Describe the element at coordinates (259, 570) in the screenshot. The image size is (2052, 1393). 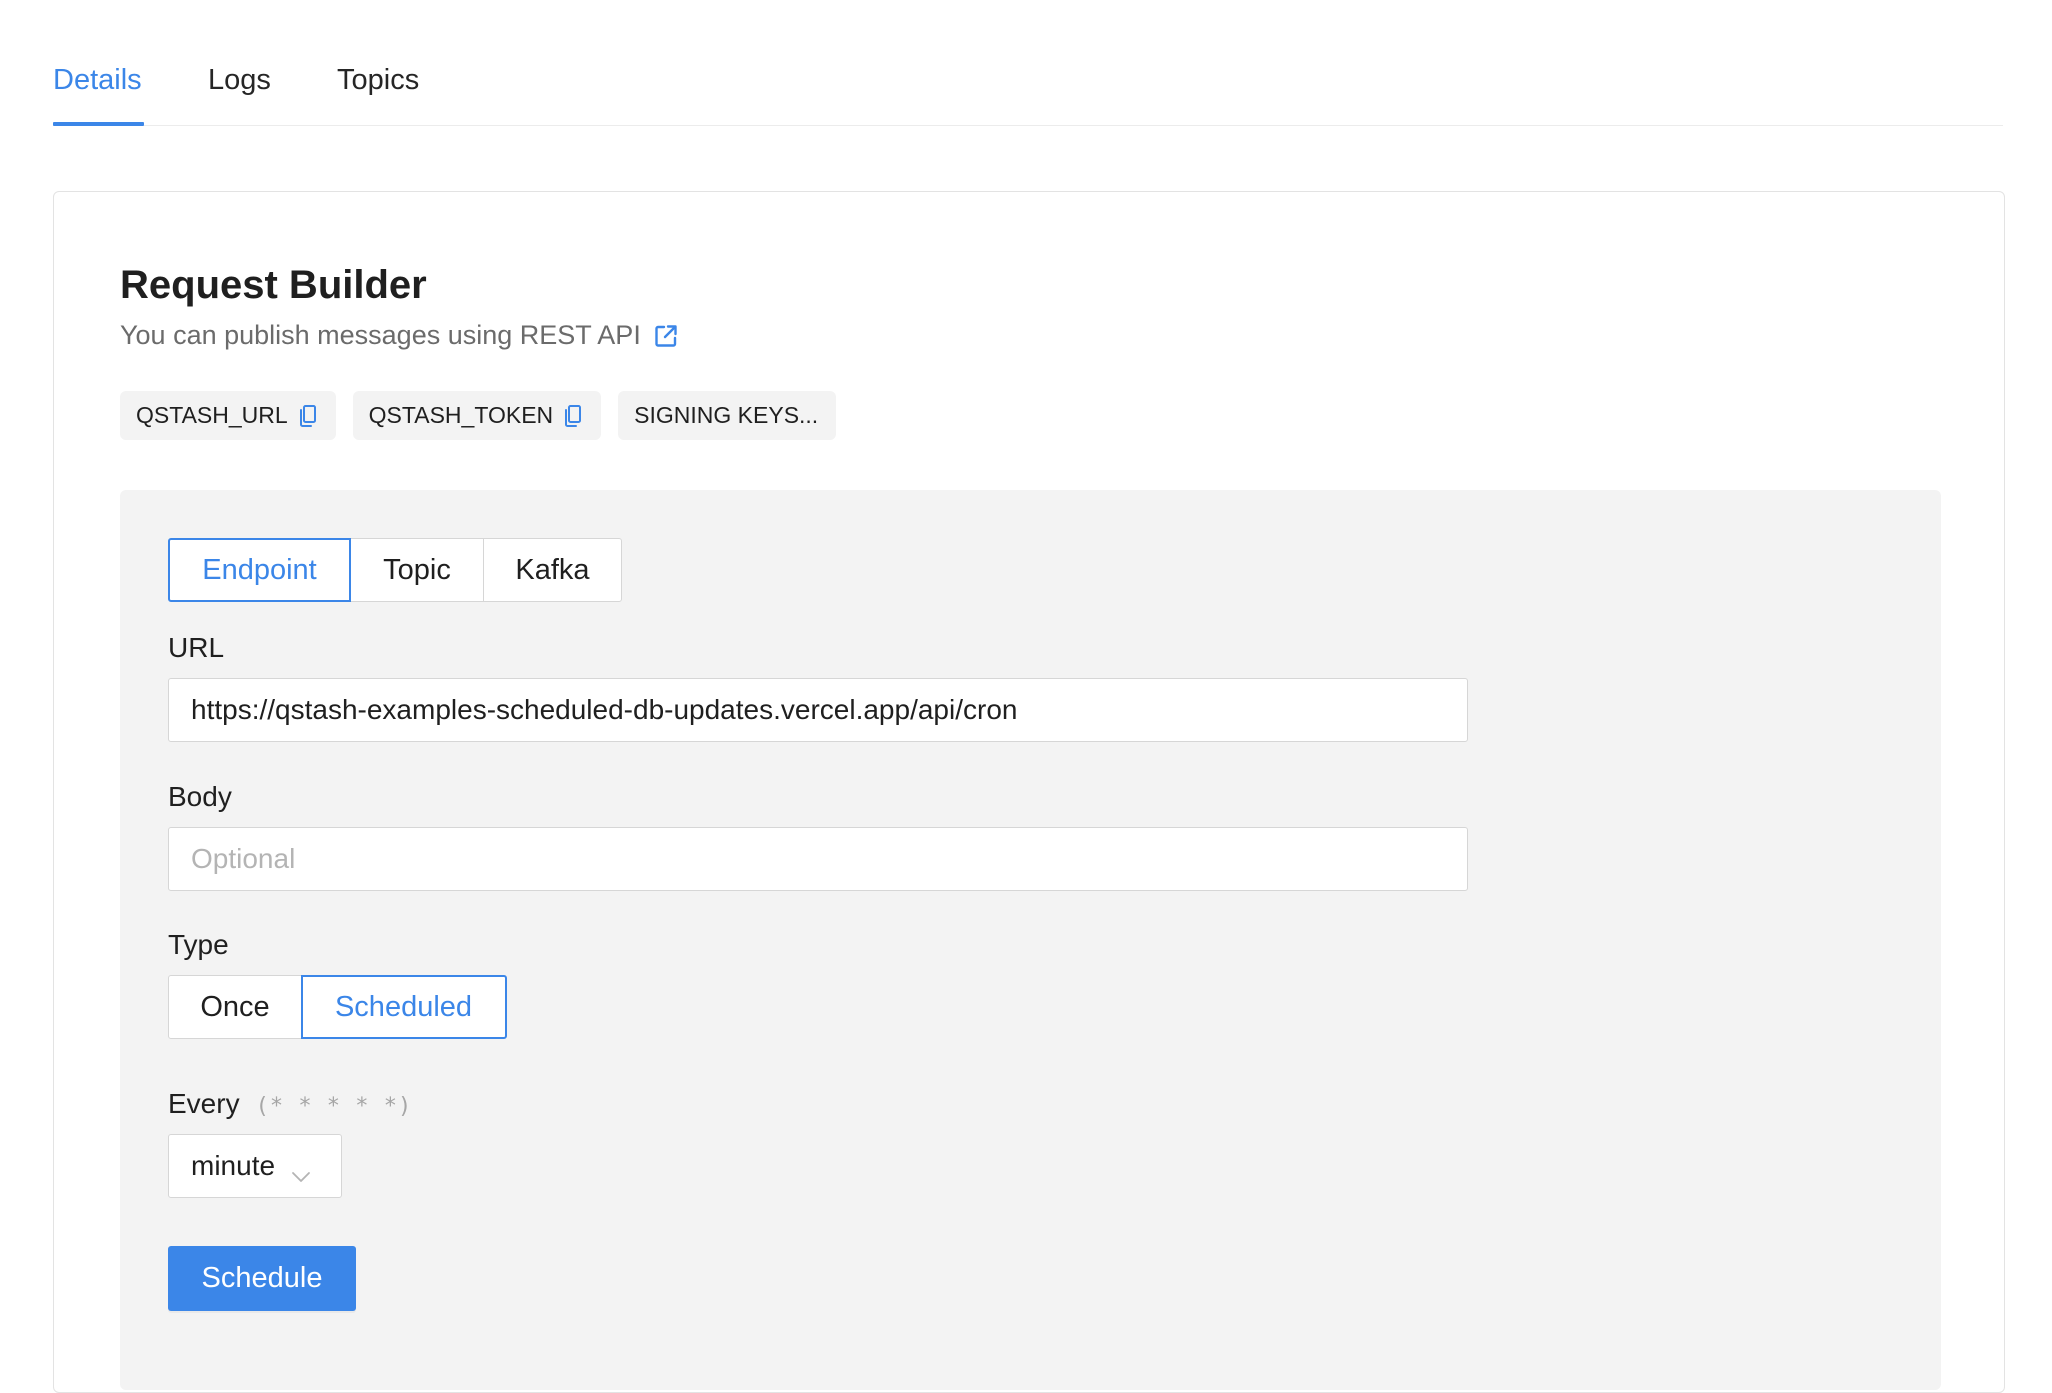
I see `destination-endpoint-button: Endpoint` at that location.